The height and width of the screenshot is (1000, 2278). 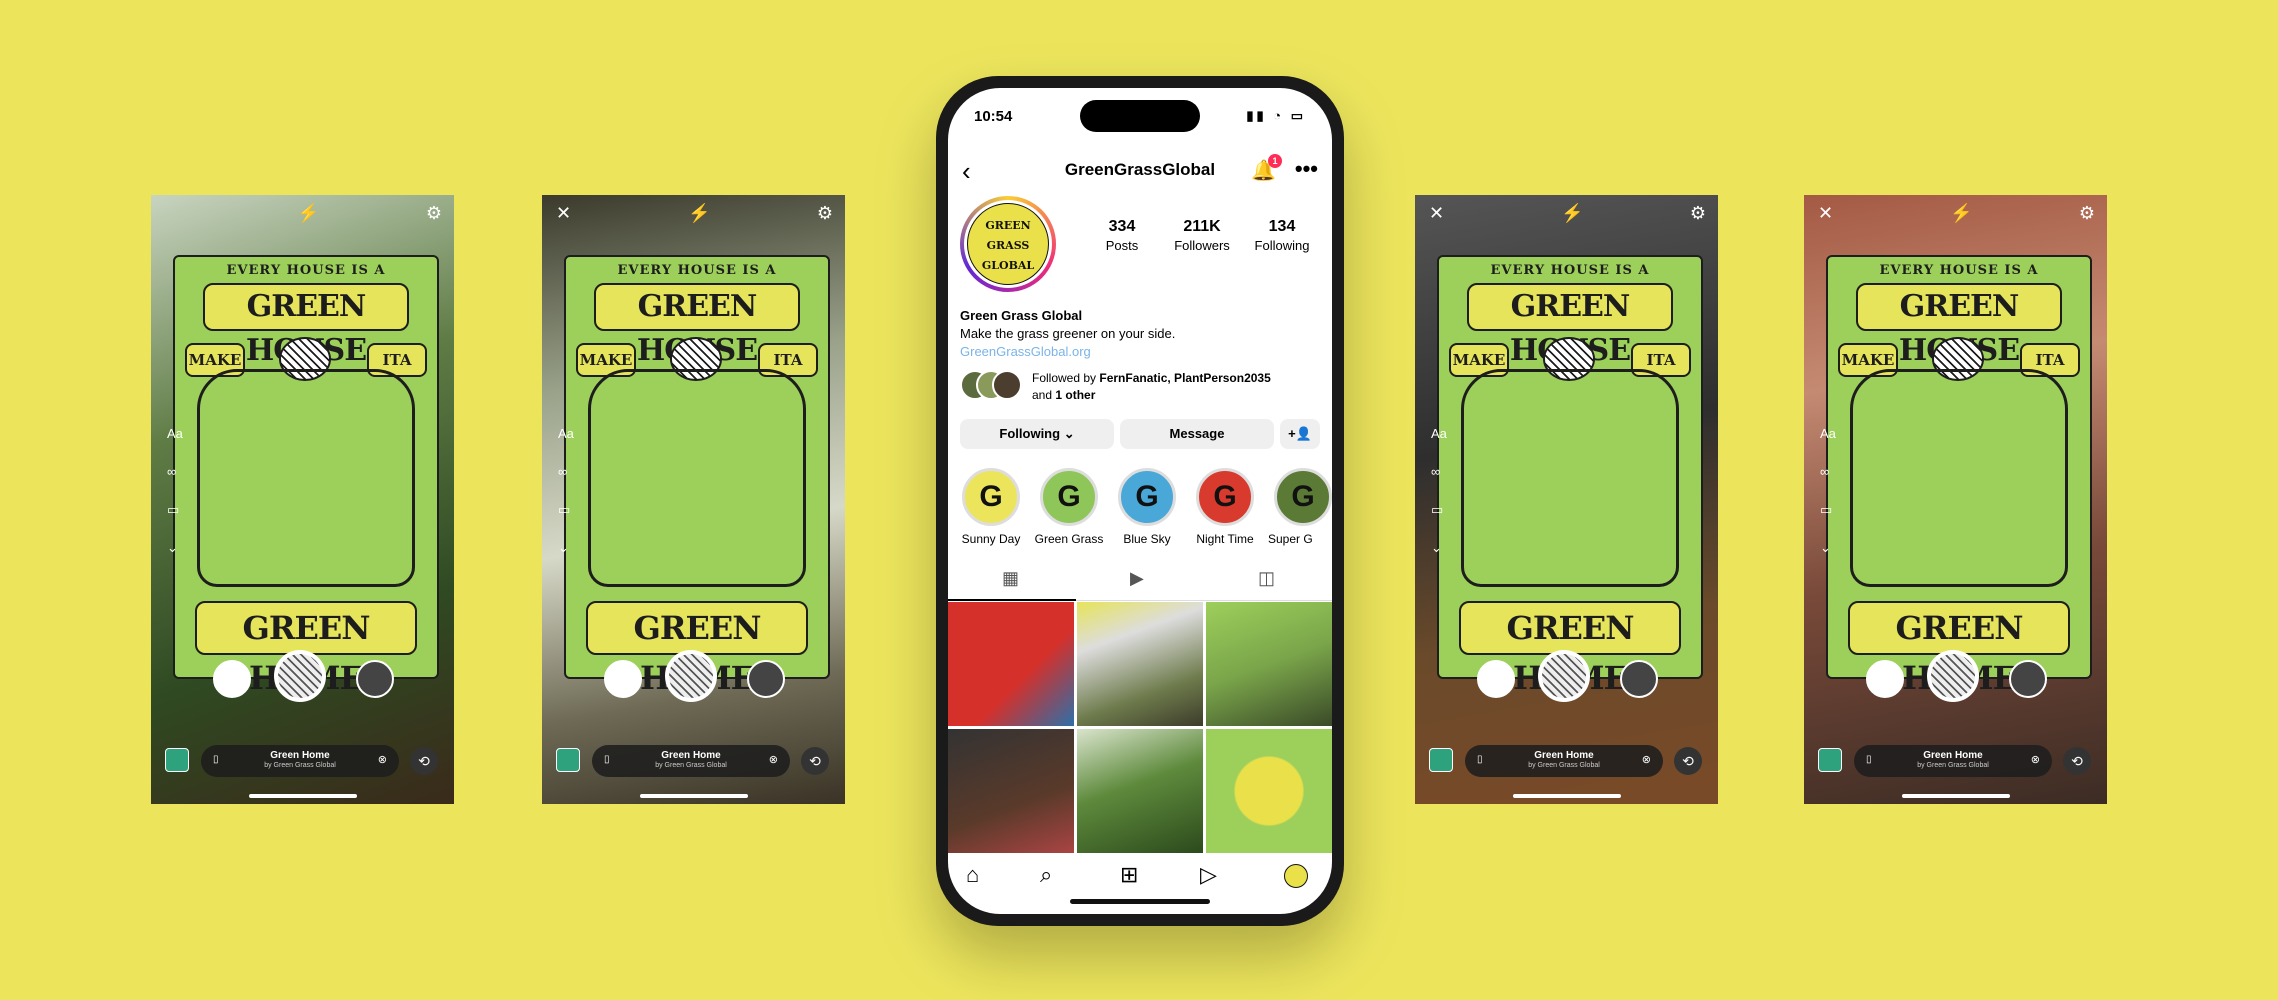 I want to click on reels-icon: ▶, so click(x=1137, y=578).